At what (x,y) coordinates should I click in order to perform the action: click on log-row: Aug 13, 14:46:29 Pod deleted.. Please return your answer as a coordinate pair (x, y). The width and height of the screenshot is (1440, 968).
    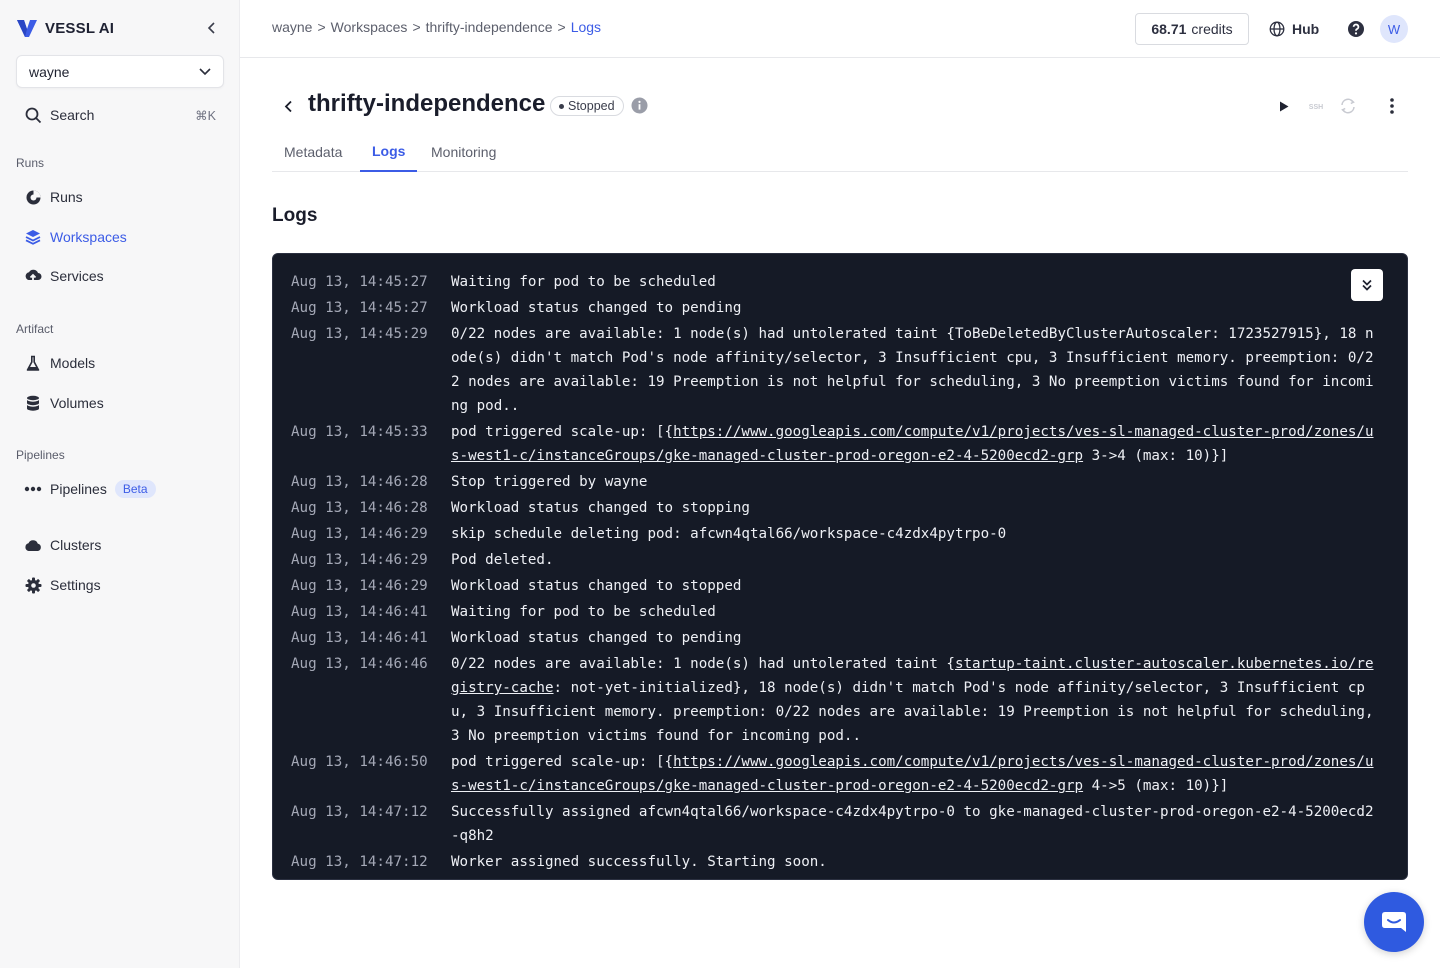
    Looking at the image, I should click on (836, 560).